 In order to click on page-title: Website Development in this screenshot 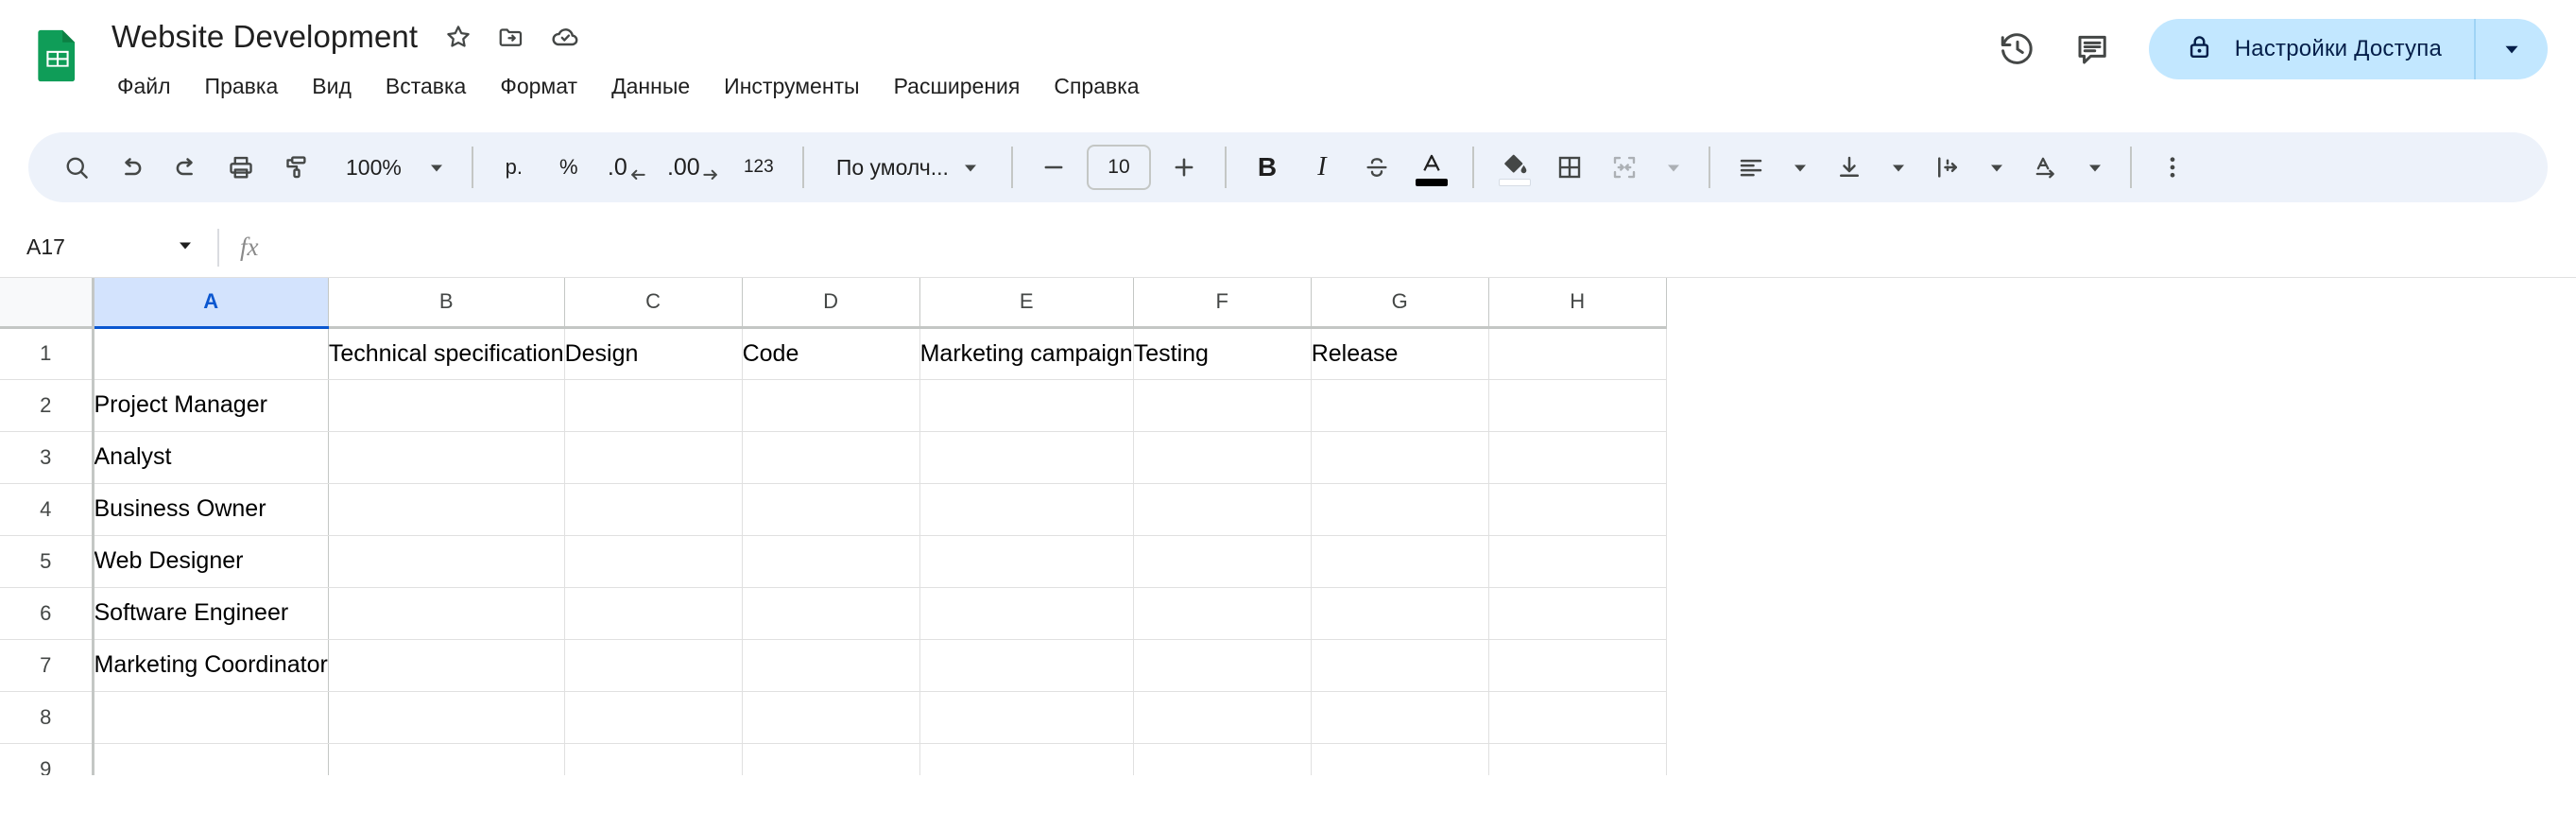, I will do `click(265, 37)`.